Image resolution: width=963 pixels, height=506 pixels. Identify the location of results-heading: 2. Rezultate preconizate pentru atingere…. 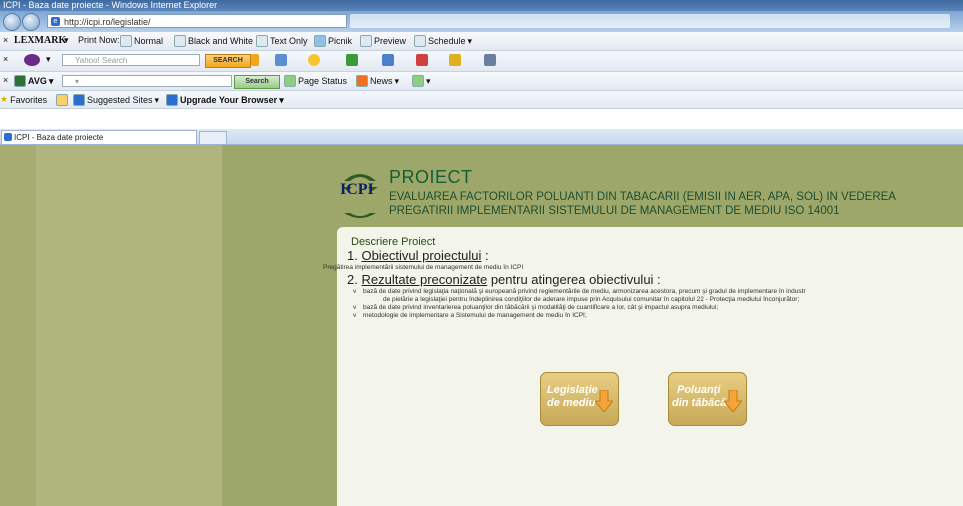
(504, 279).